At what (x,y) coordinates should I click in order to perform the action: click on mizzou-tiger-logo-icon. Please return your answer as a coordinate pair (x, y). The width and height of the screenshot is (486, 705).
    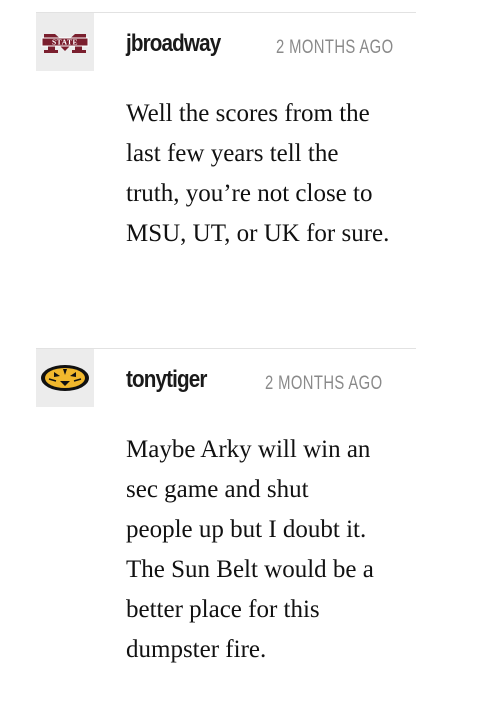
    Looking at the image, I should click on (65, 378).